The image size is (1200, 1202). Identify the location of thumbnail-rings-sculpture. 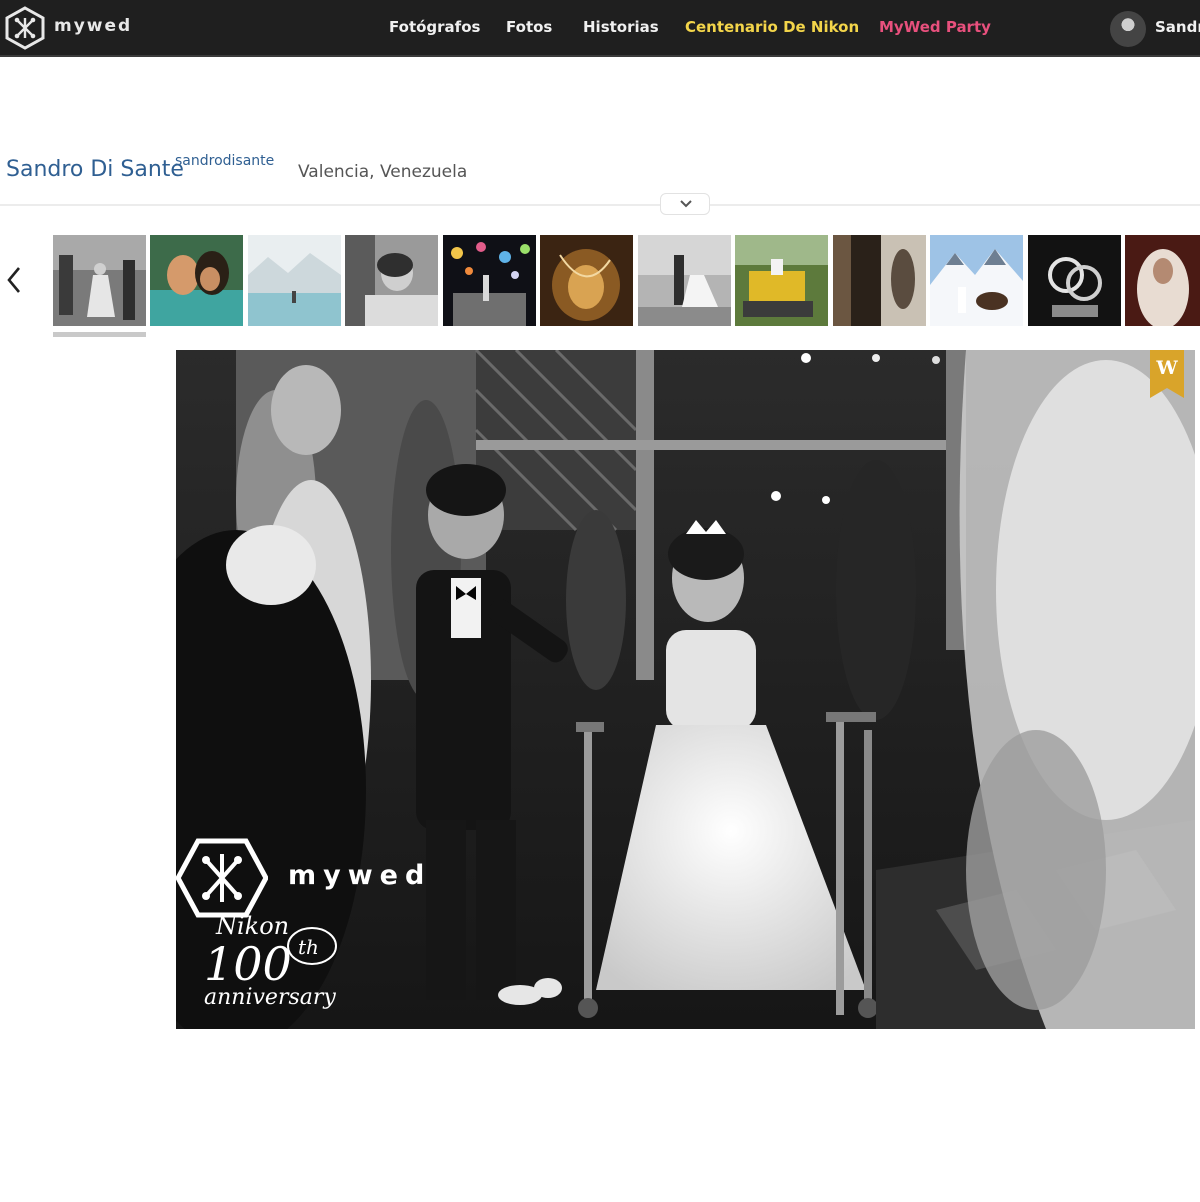
(1074, 280).